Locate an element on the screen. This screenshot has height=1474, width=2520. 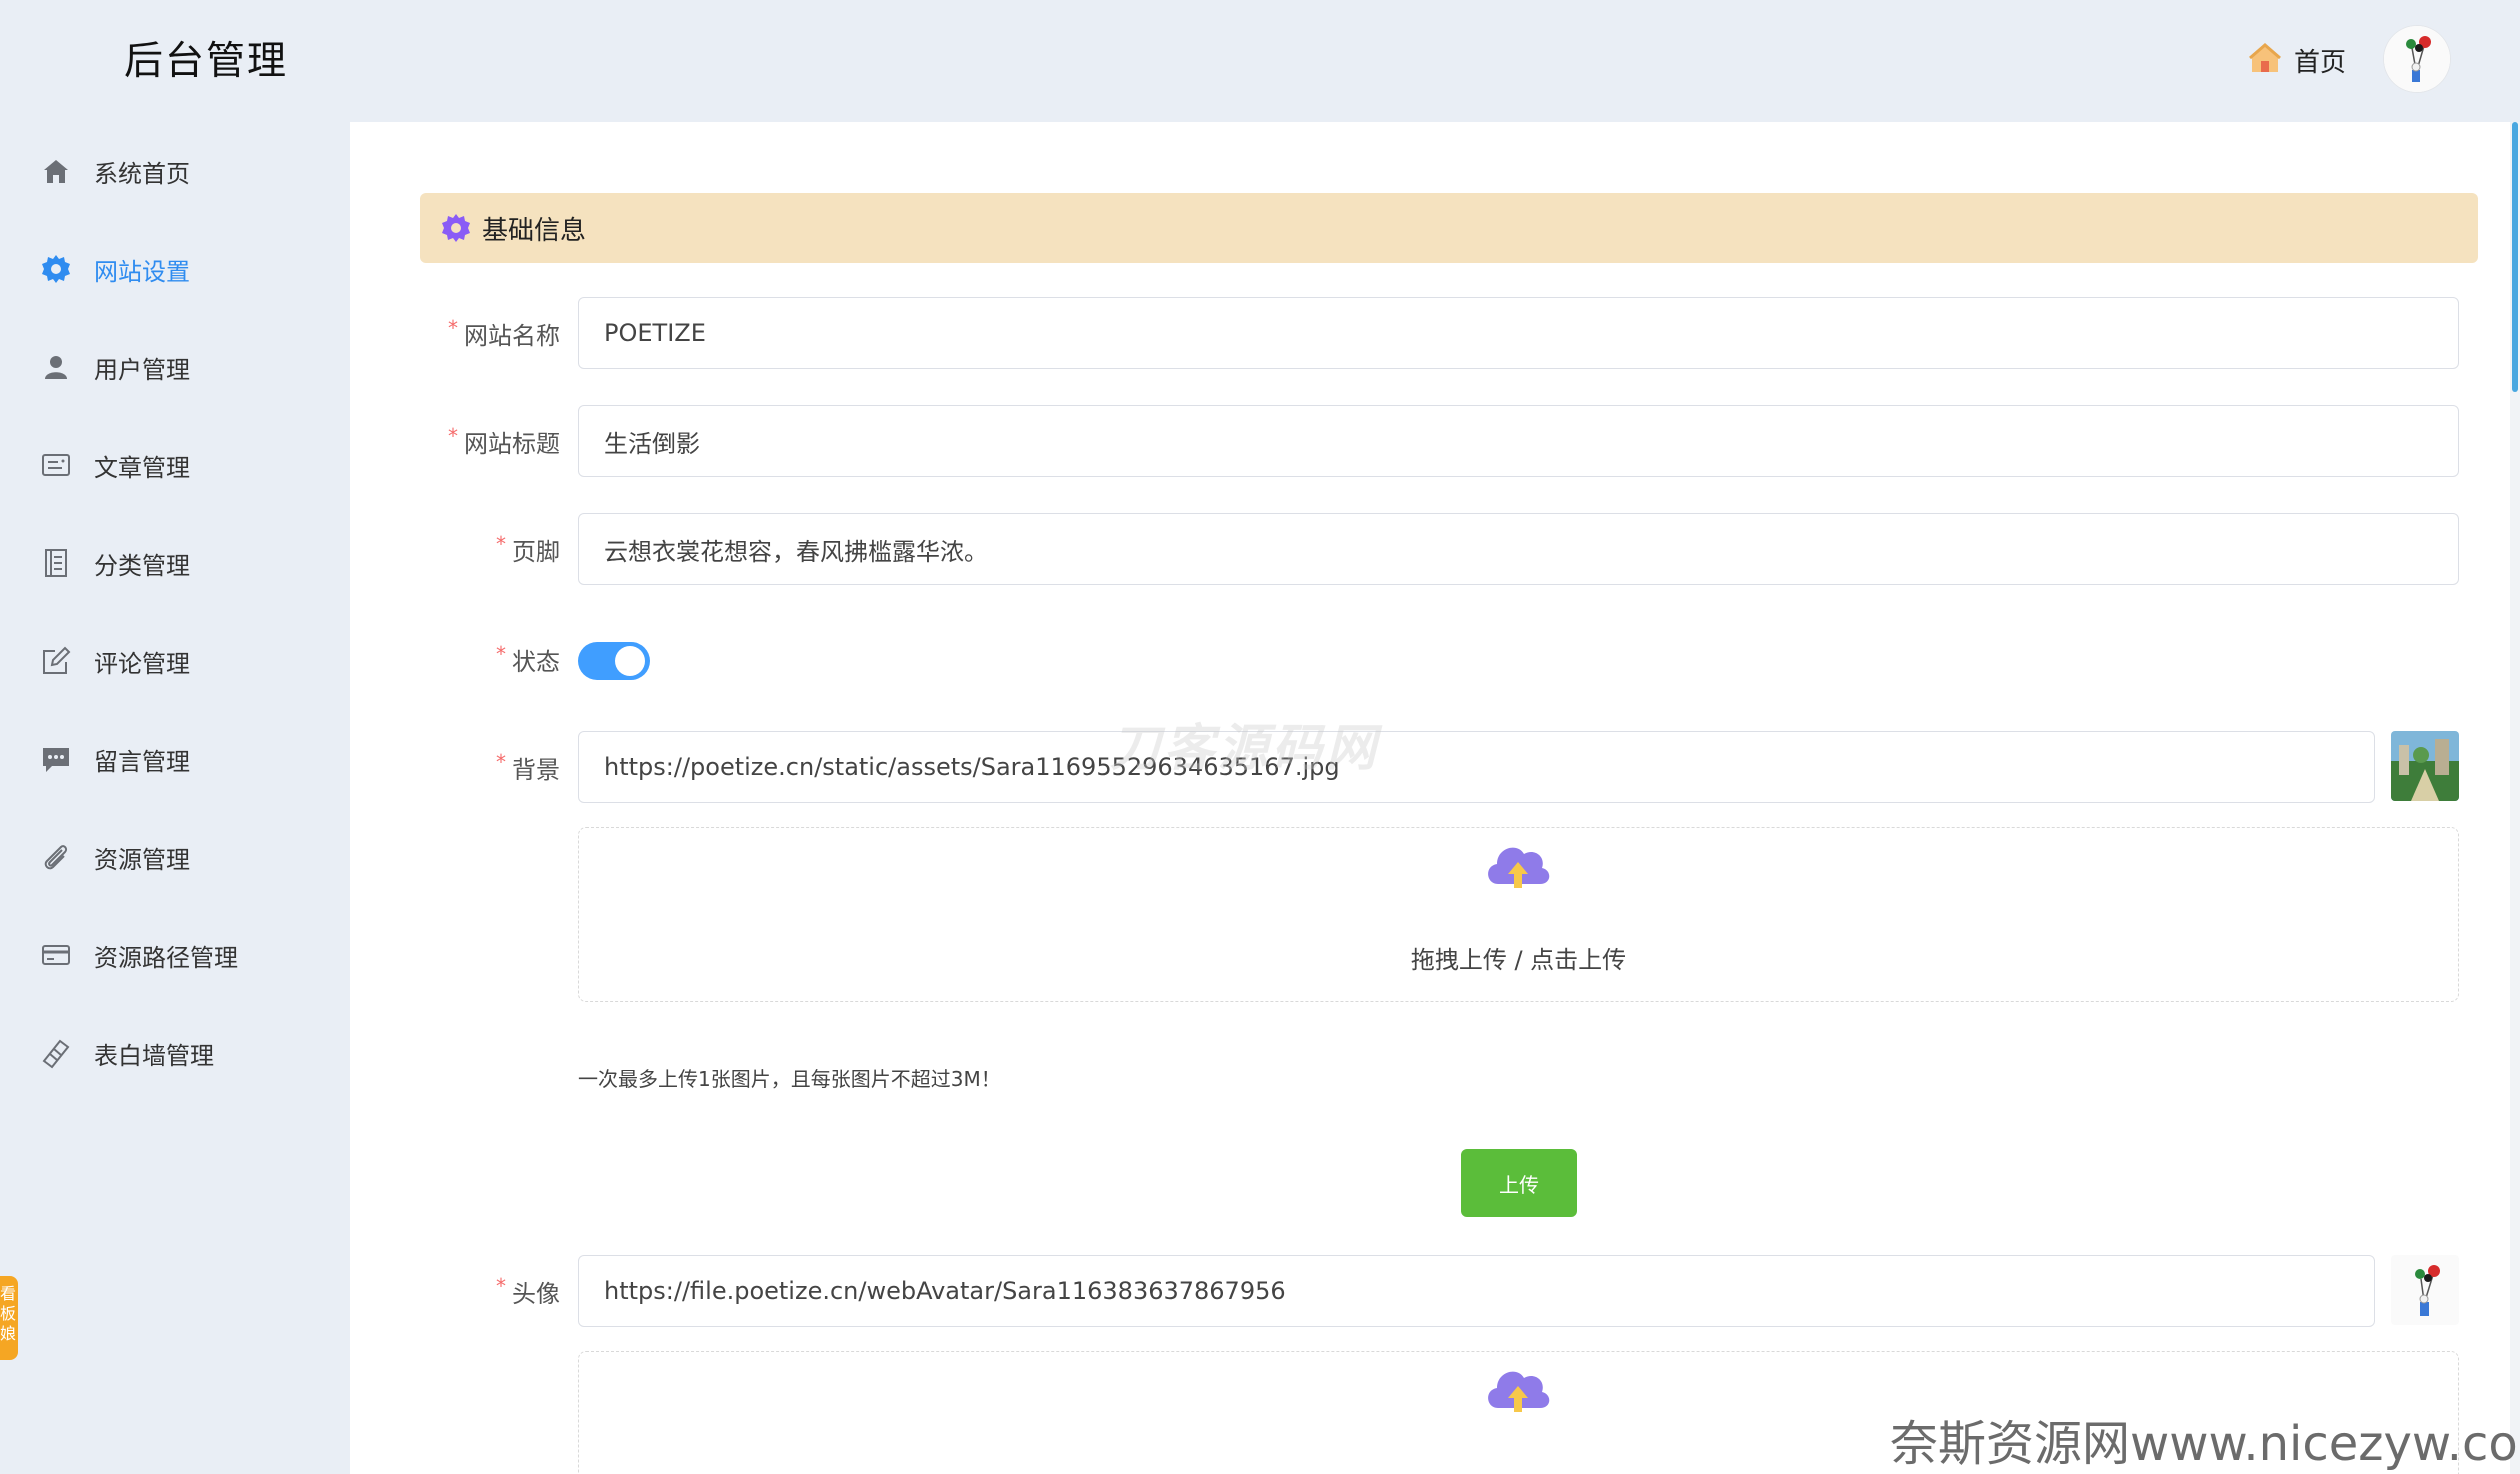
site-title-label: * 网站标题 is located at coordinates (504, 441).